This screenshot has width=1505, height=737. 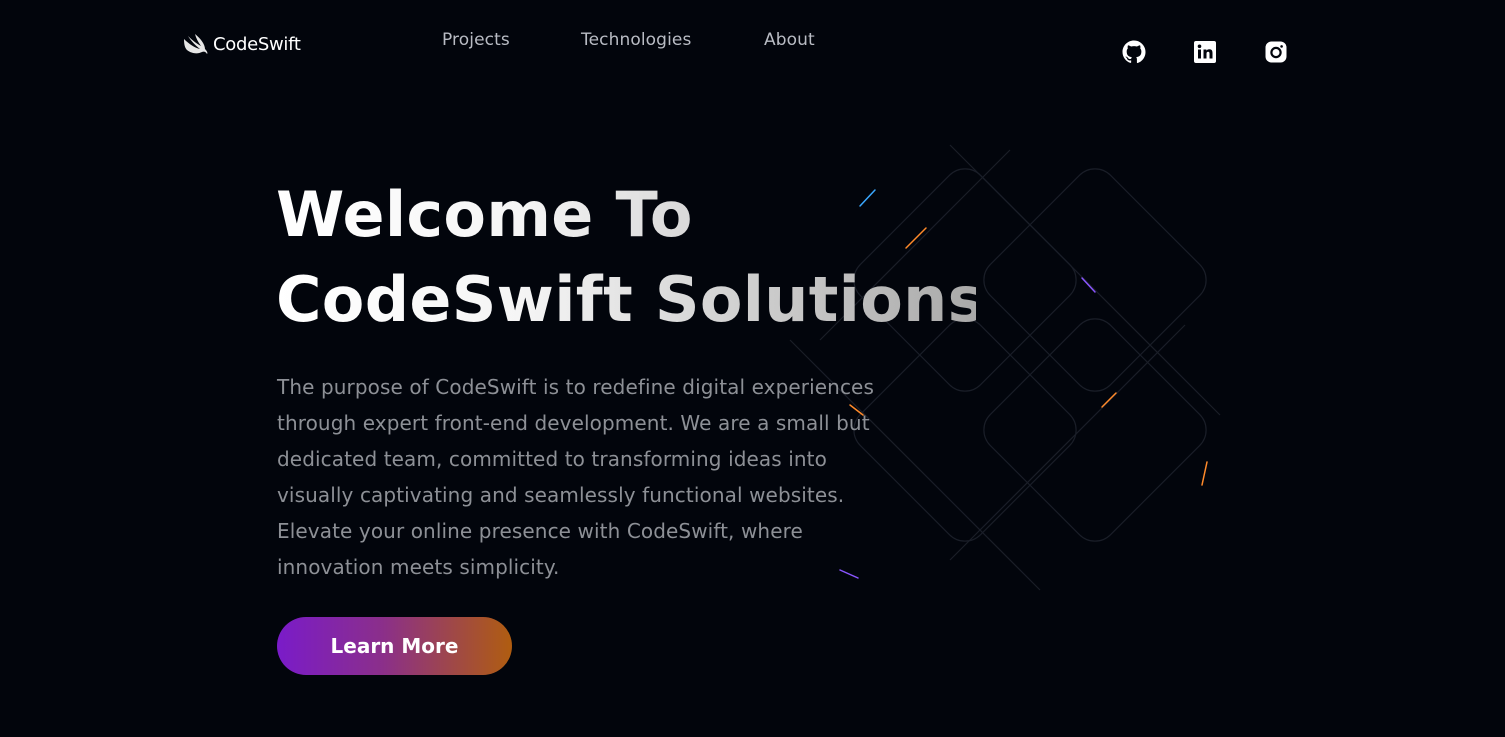 I want to click on hero-title: Welcome To CodeSwift Solutions, so click(x=626, y=257).